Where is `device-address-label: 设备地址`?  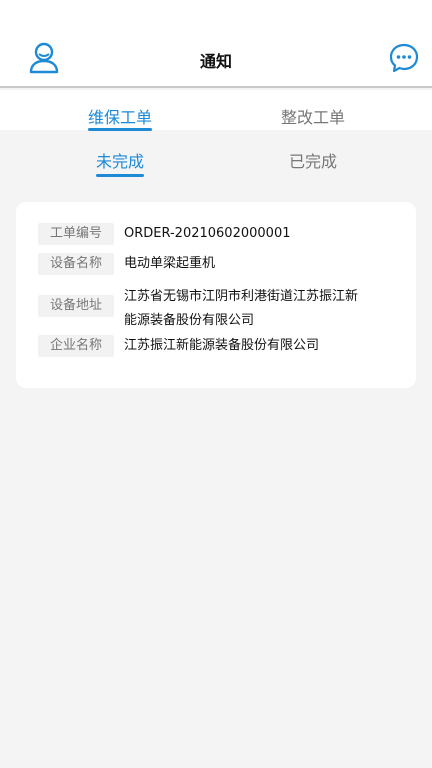
device-address-label: 设备地址 is located at coordinates (76, 306).